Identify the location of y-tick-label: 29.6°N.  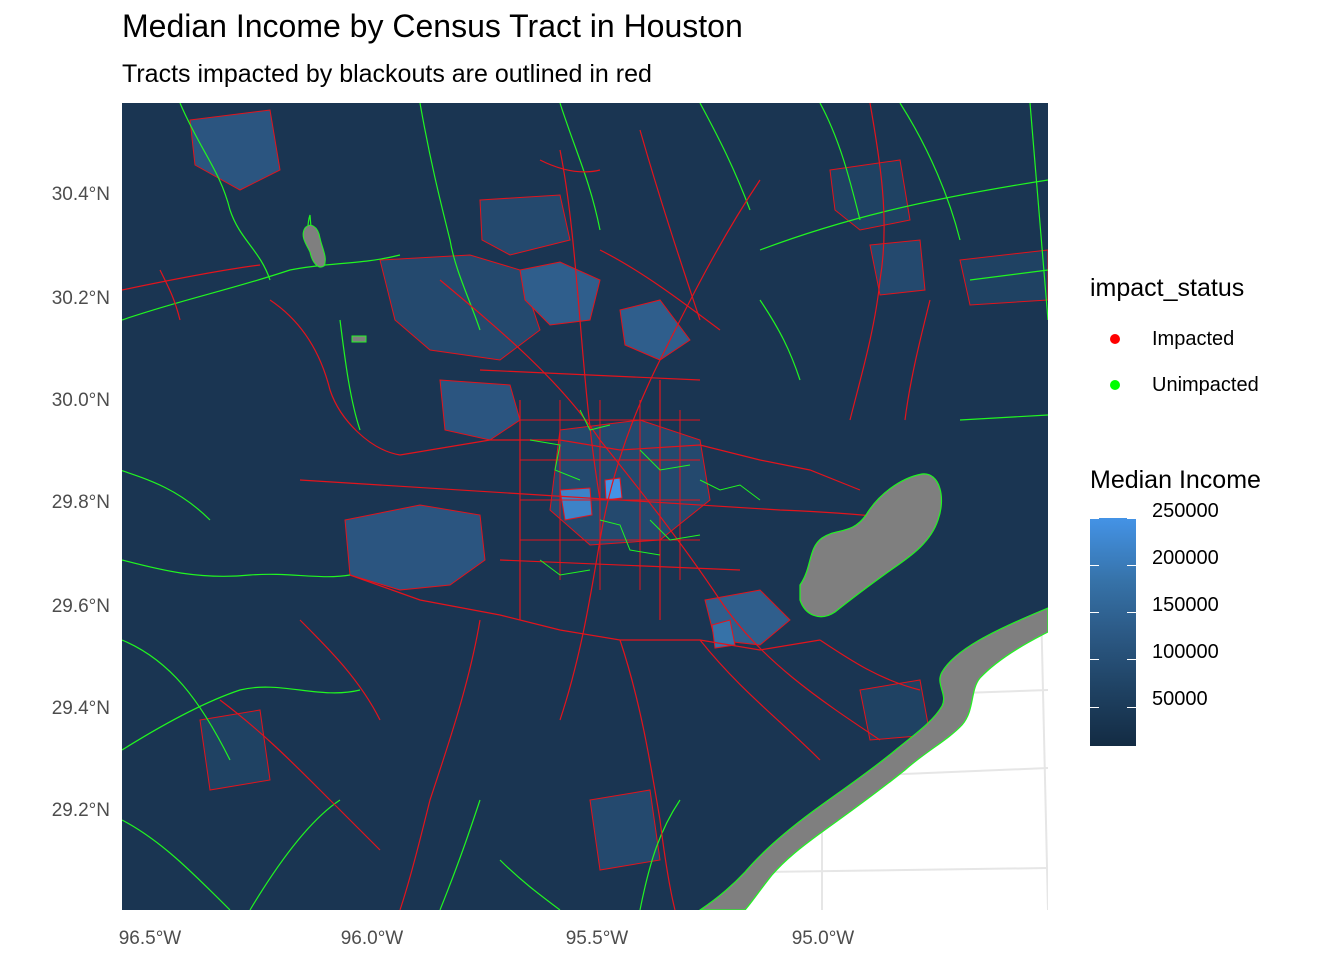
(81, 606).